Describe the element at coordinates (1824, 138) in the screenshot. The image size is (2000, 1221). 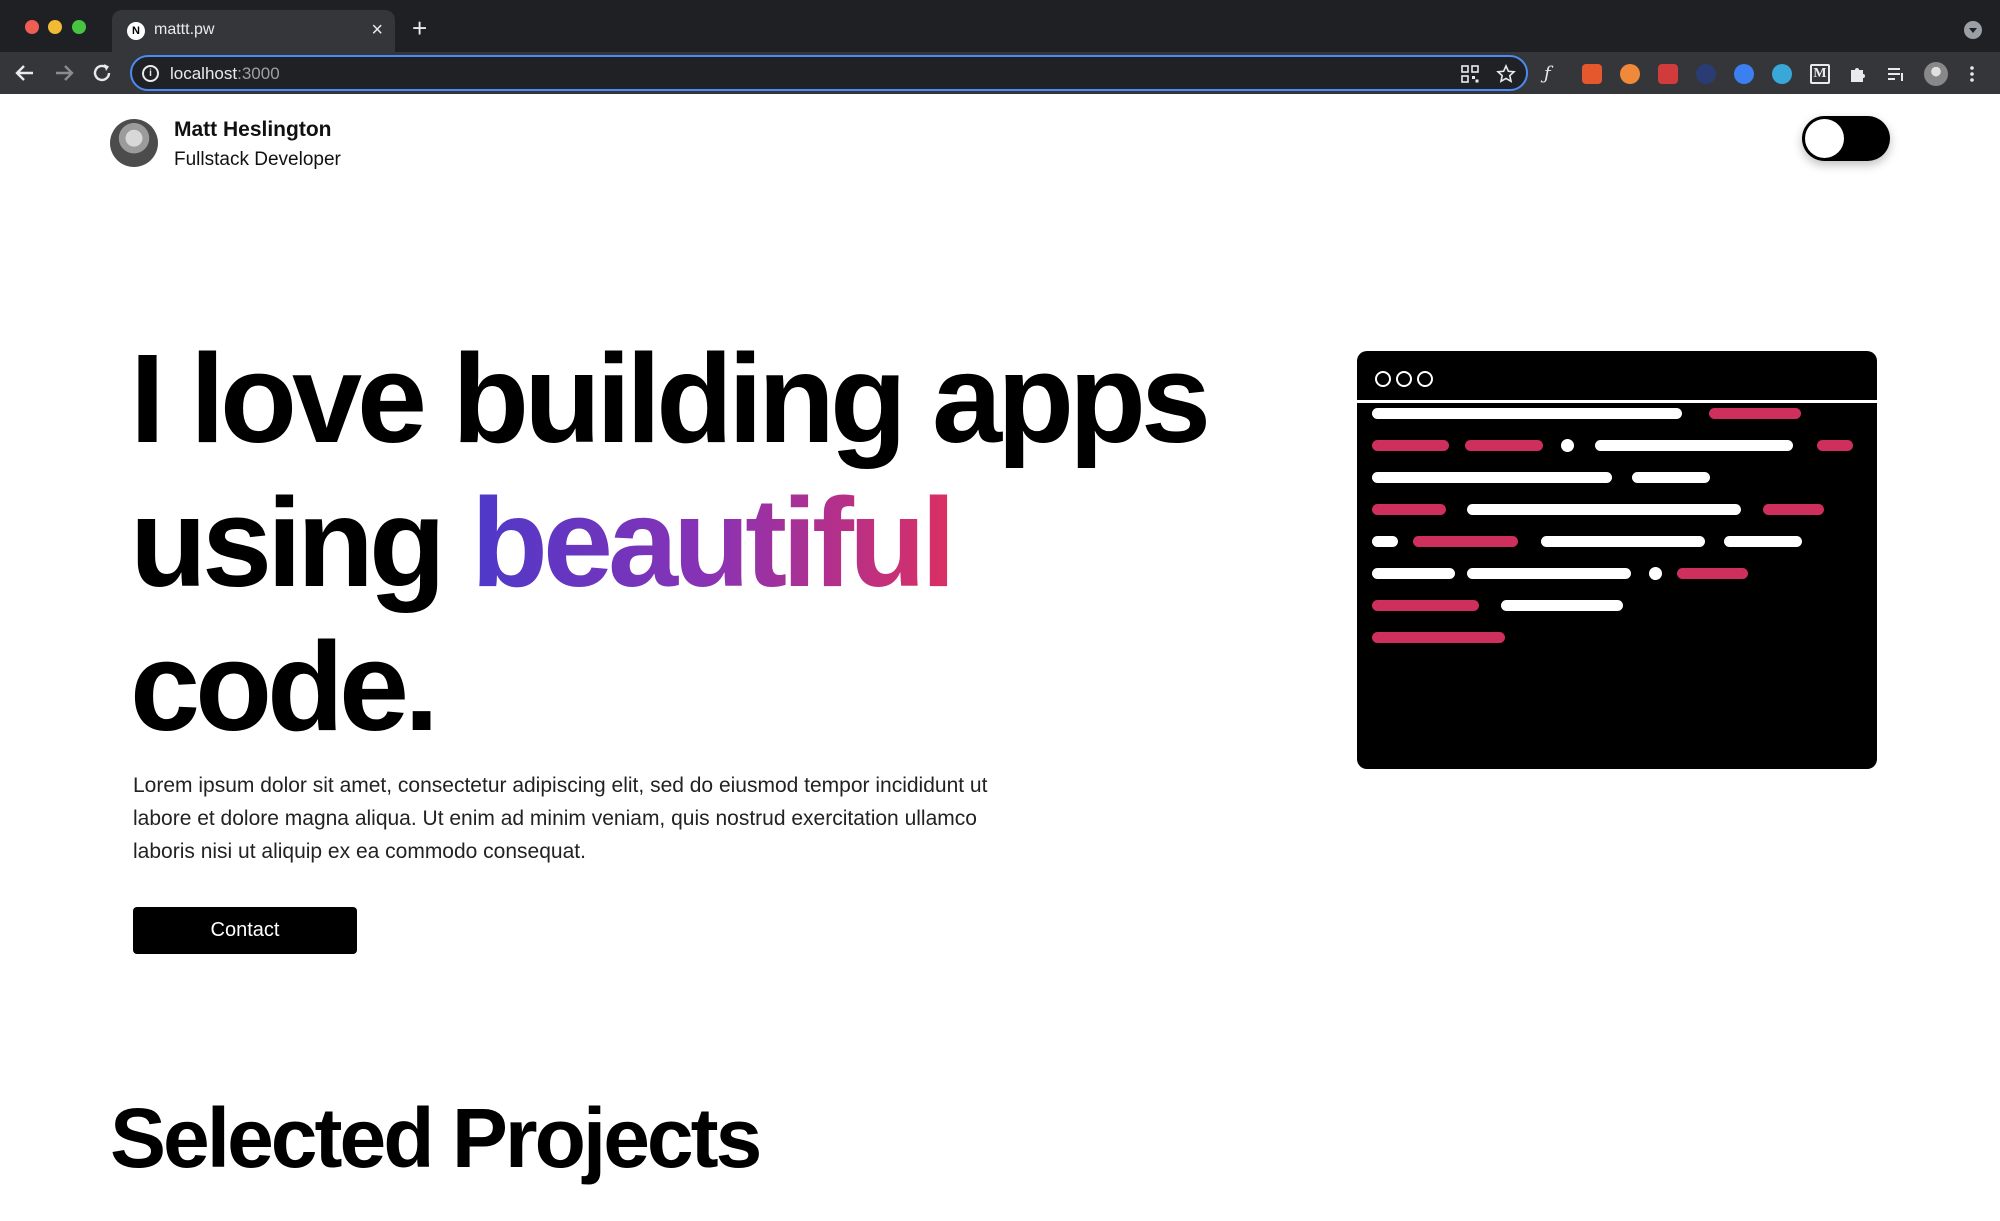
I see `toggle-knob` at that location.